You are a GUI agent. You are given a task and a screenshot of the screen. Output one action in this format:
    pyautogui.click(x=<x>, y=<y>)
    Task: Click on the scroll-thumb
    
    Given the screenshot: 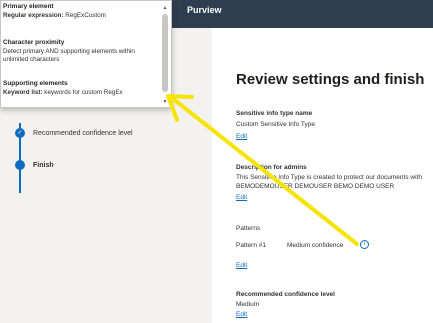 What is the action you would take?
    pyautogui.click(x=165, y=53)
    